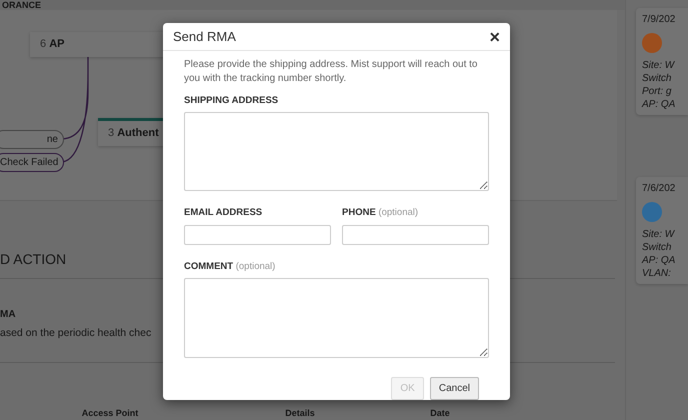  What do you see at coordinates (331, 72) in the screenshot?
I see `intro-text: Please provide the shipping address. Mist support will reach out to you with the tracking number shortly.` at bounding box center [331, 72].